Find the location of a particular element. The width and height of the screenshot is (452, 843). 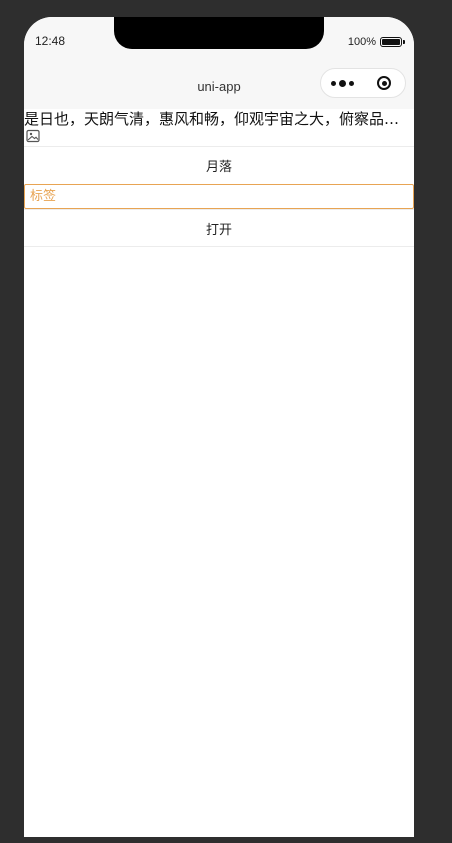

battery-indicator: 100% is located at coordinates (376, 42).